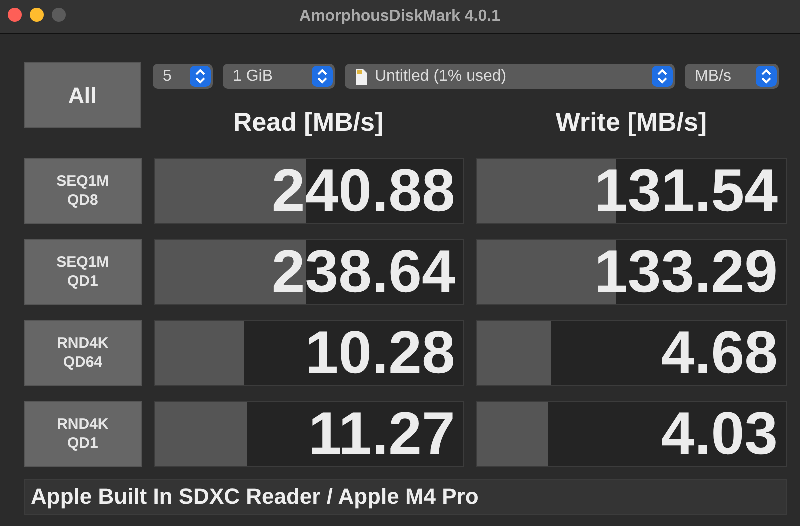  What do you see at coordinates (686, 191) in the screenshot?
I see `write-result-value: 131.54` at bounding box center [686, 191].